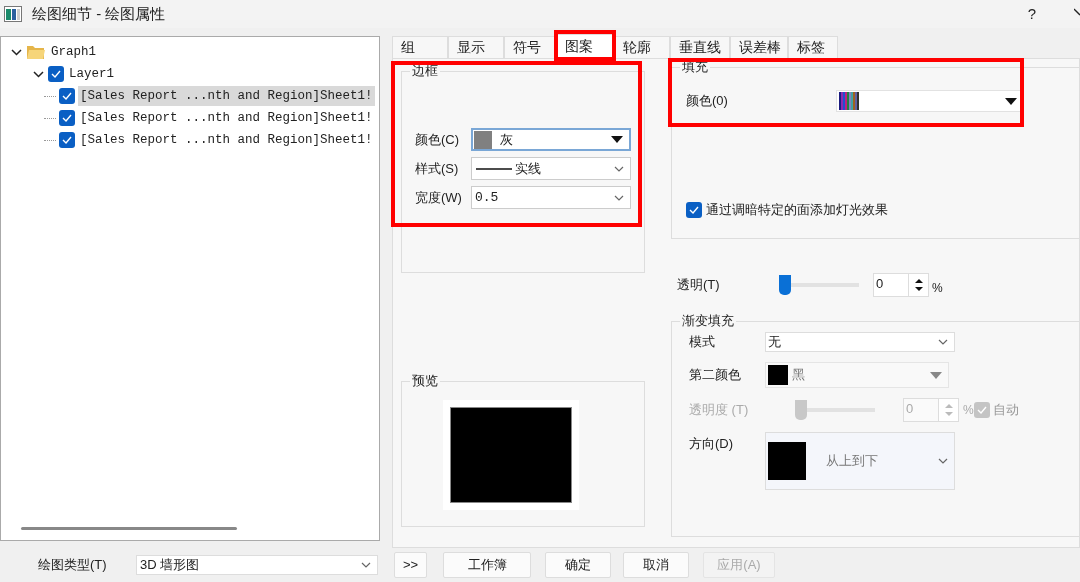 The width and height of the screenshot is (1080, 582). What do you see at coordinates (420, 47) in the screenshot?
I see `tab: 组` at bounding box center [420, 47].